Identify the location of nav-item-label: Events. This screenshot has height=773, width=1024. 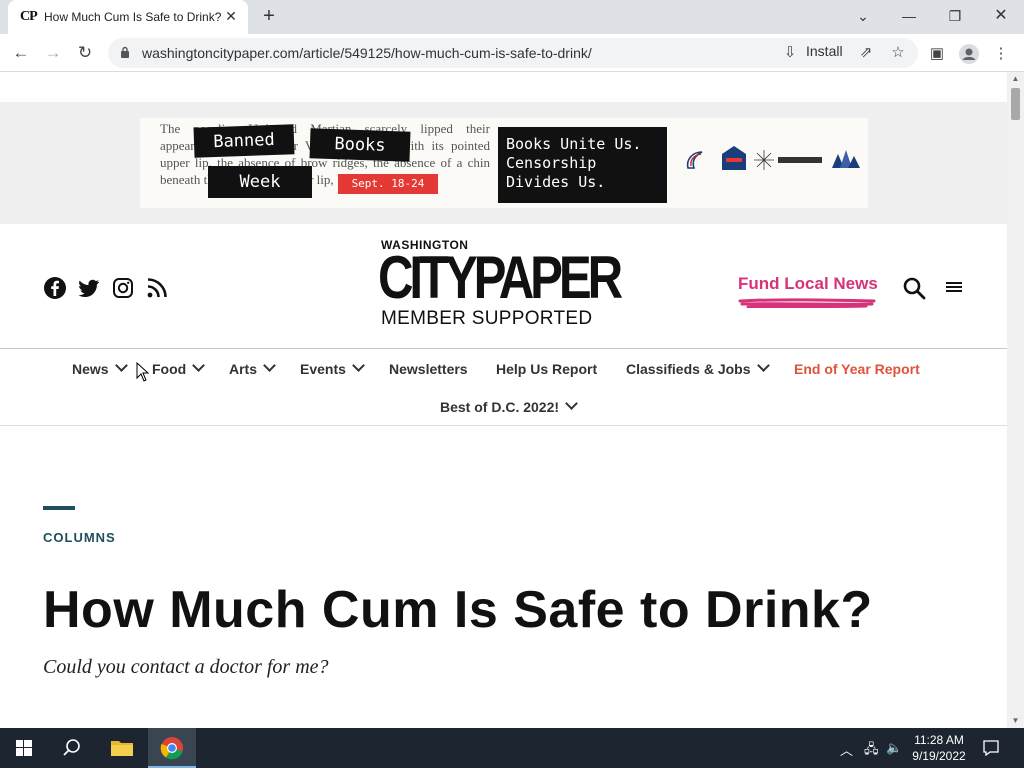
(323, 369).